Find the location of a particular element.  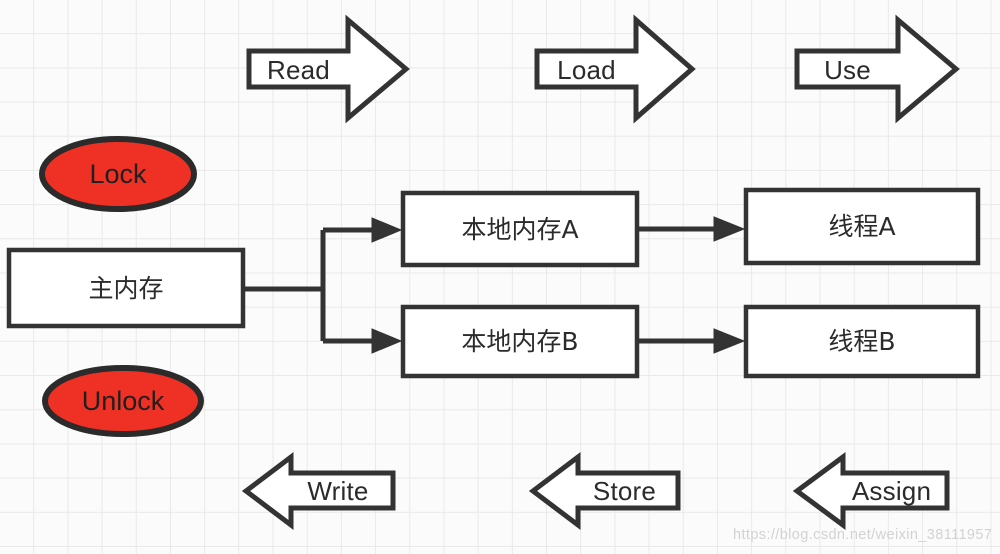

connector-localA-to-threadA is located at coordinates (692, 229).